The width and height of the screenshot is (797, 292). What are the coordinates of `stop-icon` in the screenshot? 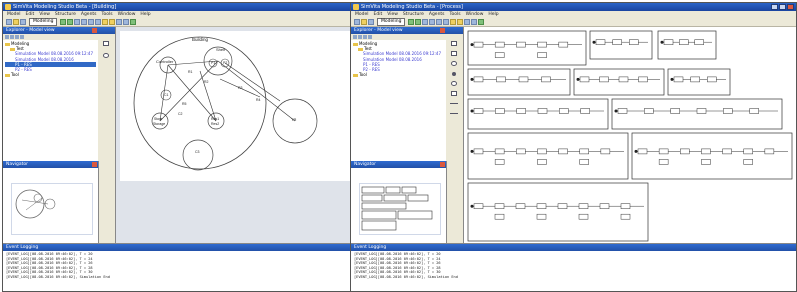 It's located at (77, 22).